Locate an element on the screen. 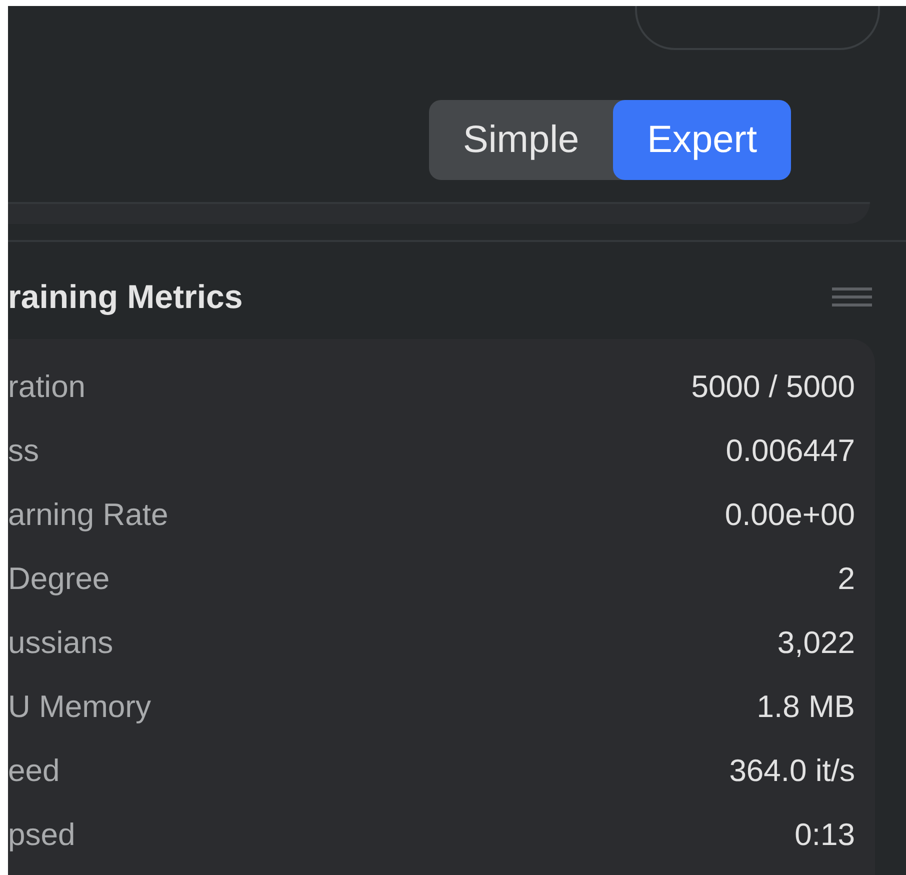  metric-label: psed is located at coordinates (42, 834).